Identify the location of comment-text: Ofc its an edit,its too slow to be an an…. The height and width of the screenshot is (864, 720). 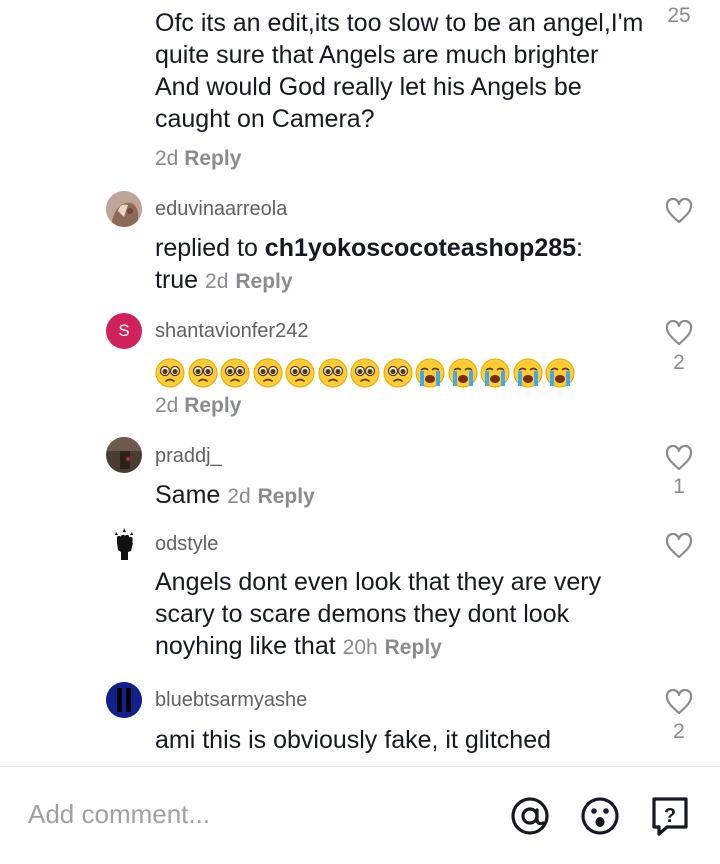
(399, 71).